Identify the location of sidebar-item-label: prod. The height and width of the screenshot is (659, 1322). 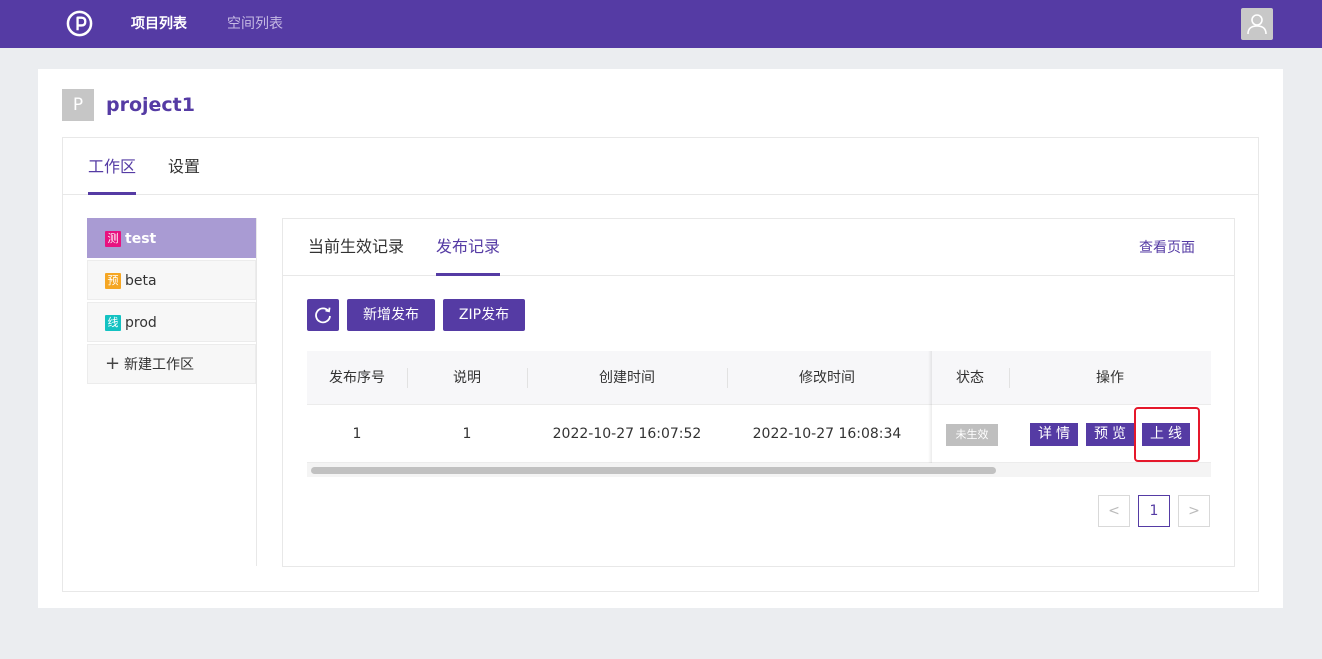
(141, 323).